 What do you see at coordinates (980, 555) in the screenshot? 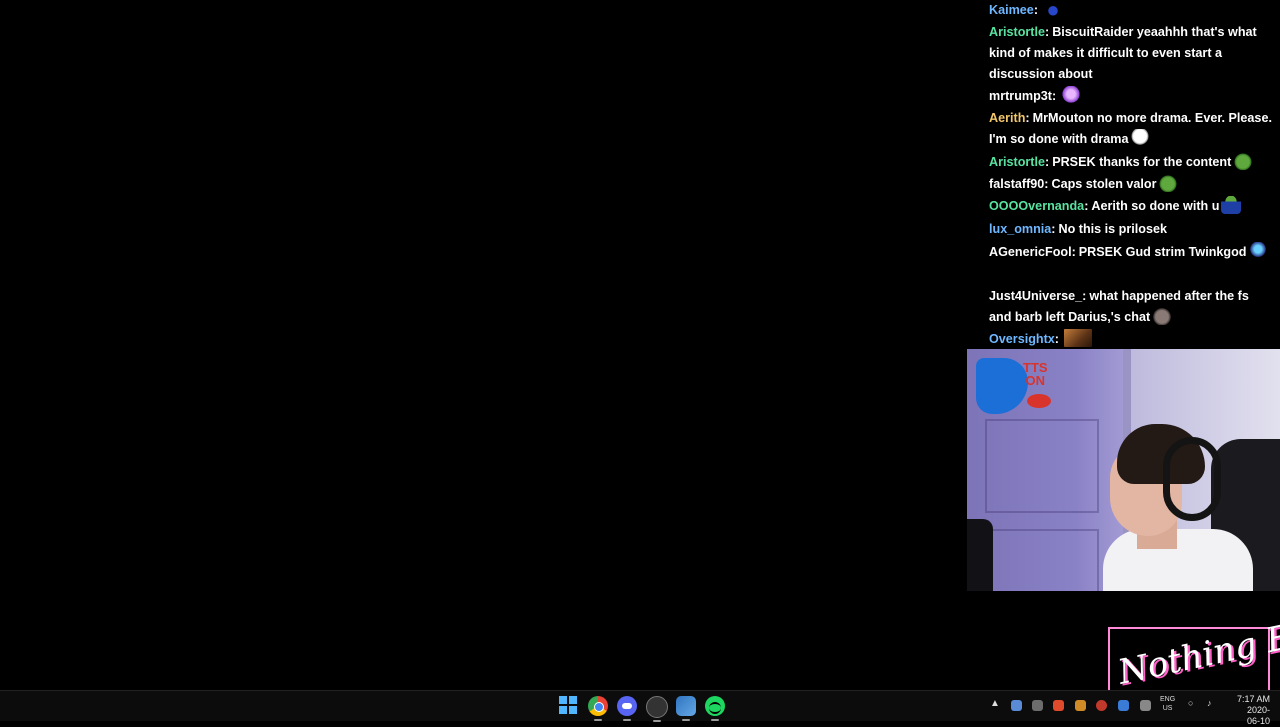
I see `microphone` at bounding box center [980, 555].